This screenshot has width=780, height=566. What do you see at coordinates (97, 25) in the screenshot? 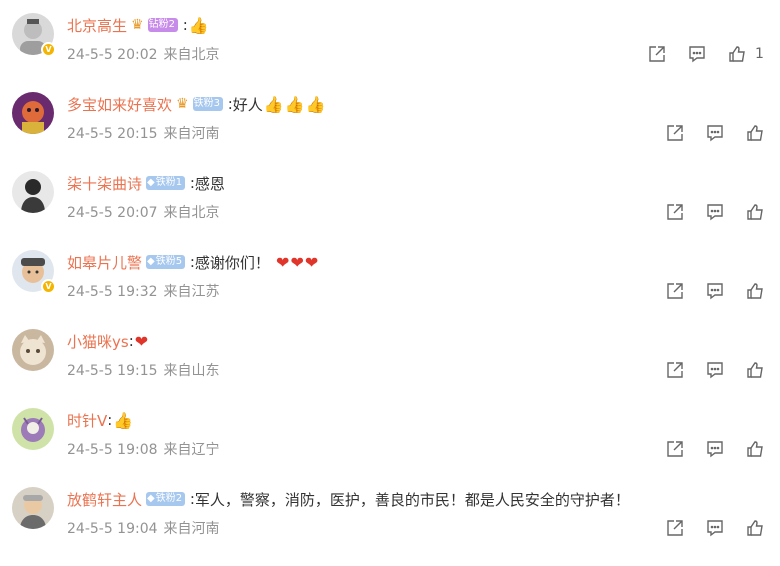
I see `username: 北京高生` at bounding box center [97, 25].